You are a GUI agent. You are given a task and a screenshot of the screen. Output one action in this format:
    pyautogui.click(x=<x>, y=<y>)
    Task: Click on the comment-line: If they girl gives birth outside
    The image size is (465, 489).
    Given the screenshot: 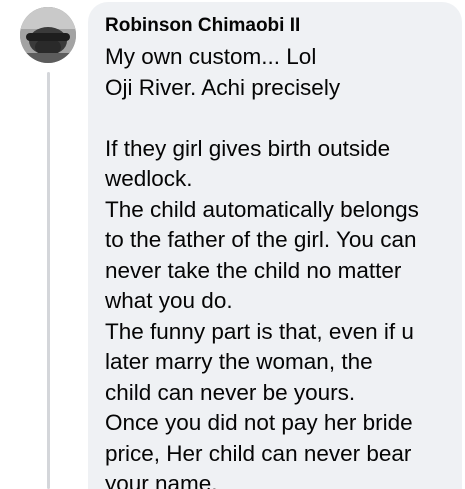 What is the action you would take?
    pyautogui.click(x=248, y=148)
    